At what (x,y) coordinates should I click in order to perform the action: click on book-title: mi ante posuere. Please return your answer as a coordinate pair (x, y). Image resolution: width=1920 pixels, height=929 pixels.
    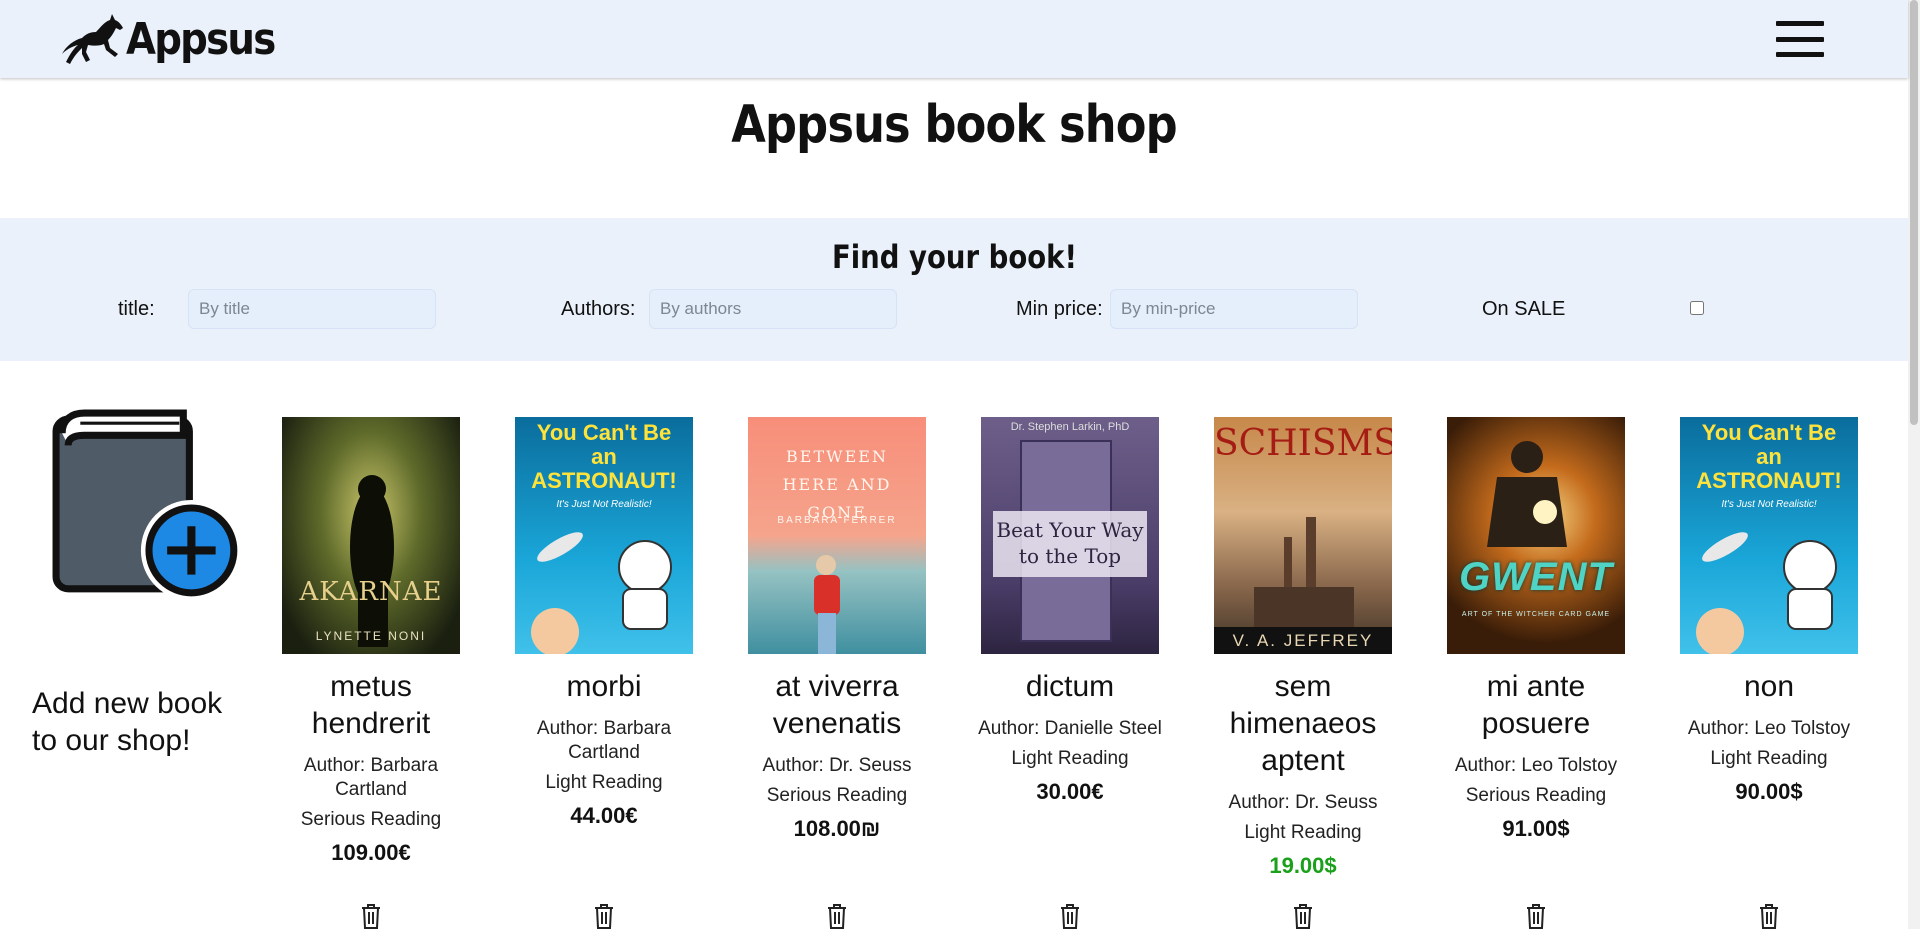
    Looking at the image, I should click on (1536, 705).